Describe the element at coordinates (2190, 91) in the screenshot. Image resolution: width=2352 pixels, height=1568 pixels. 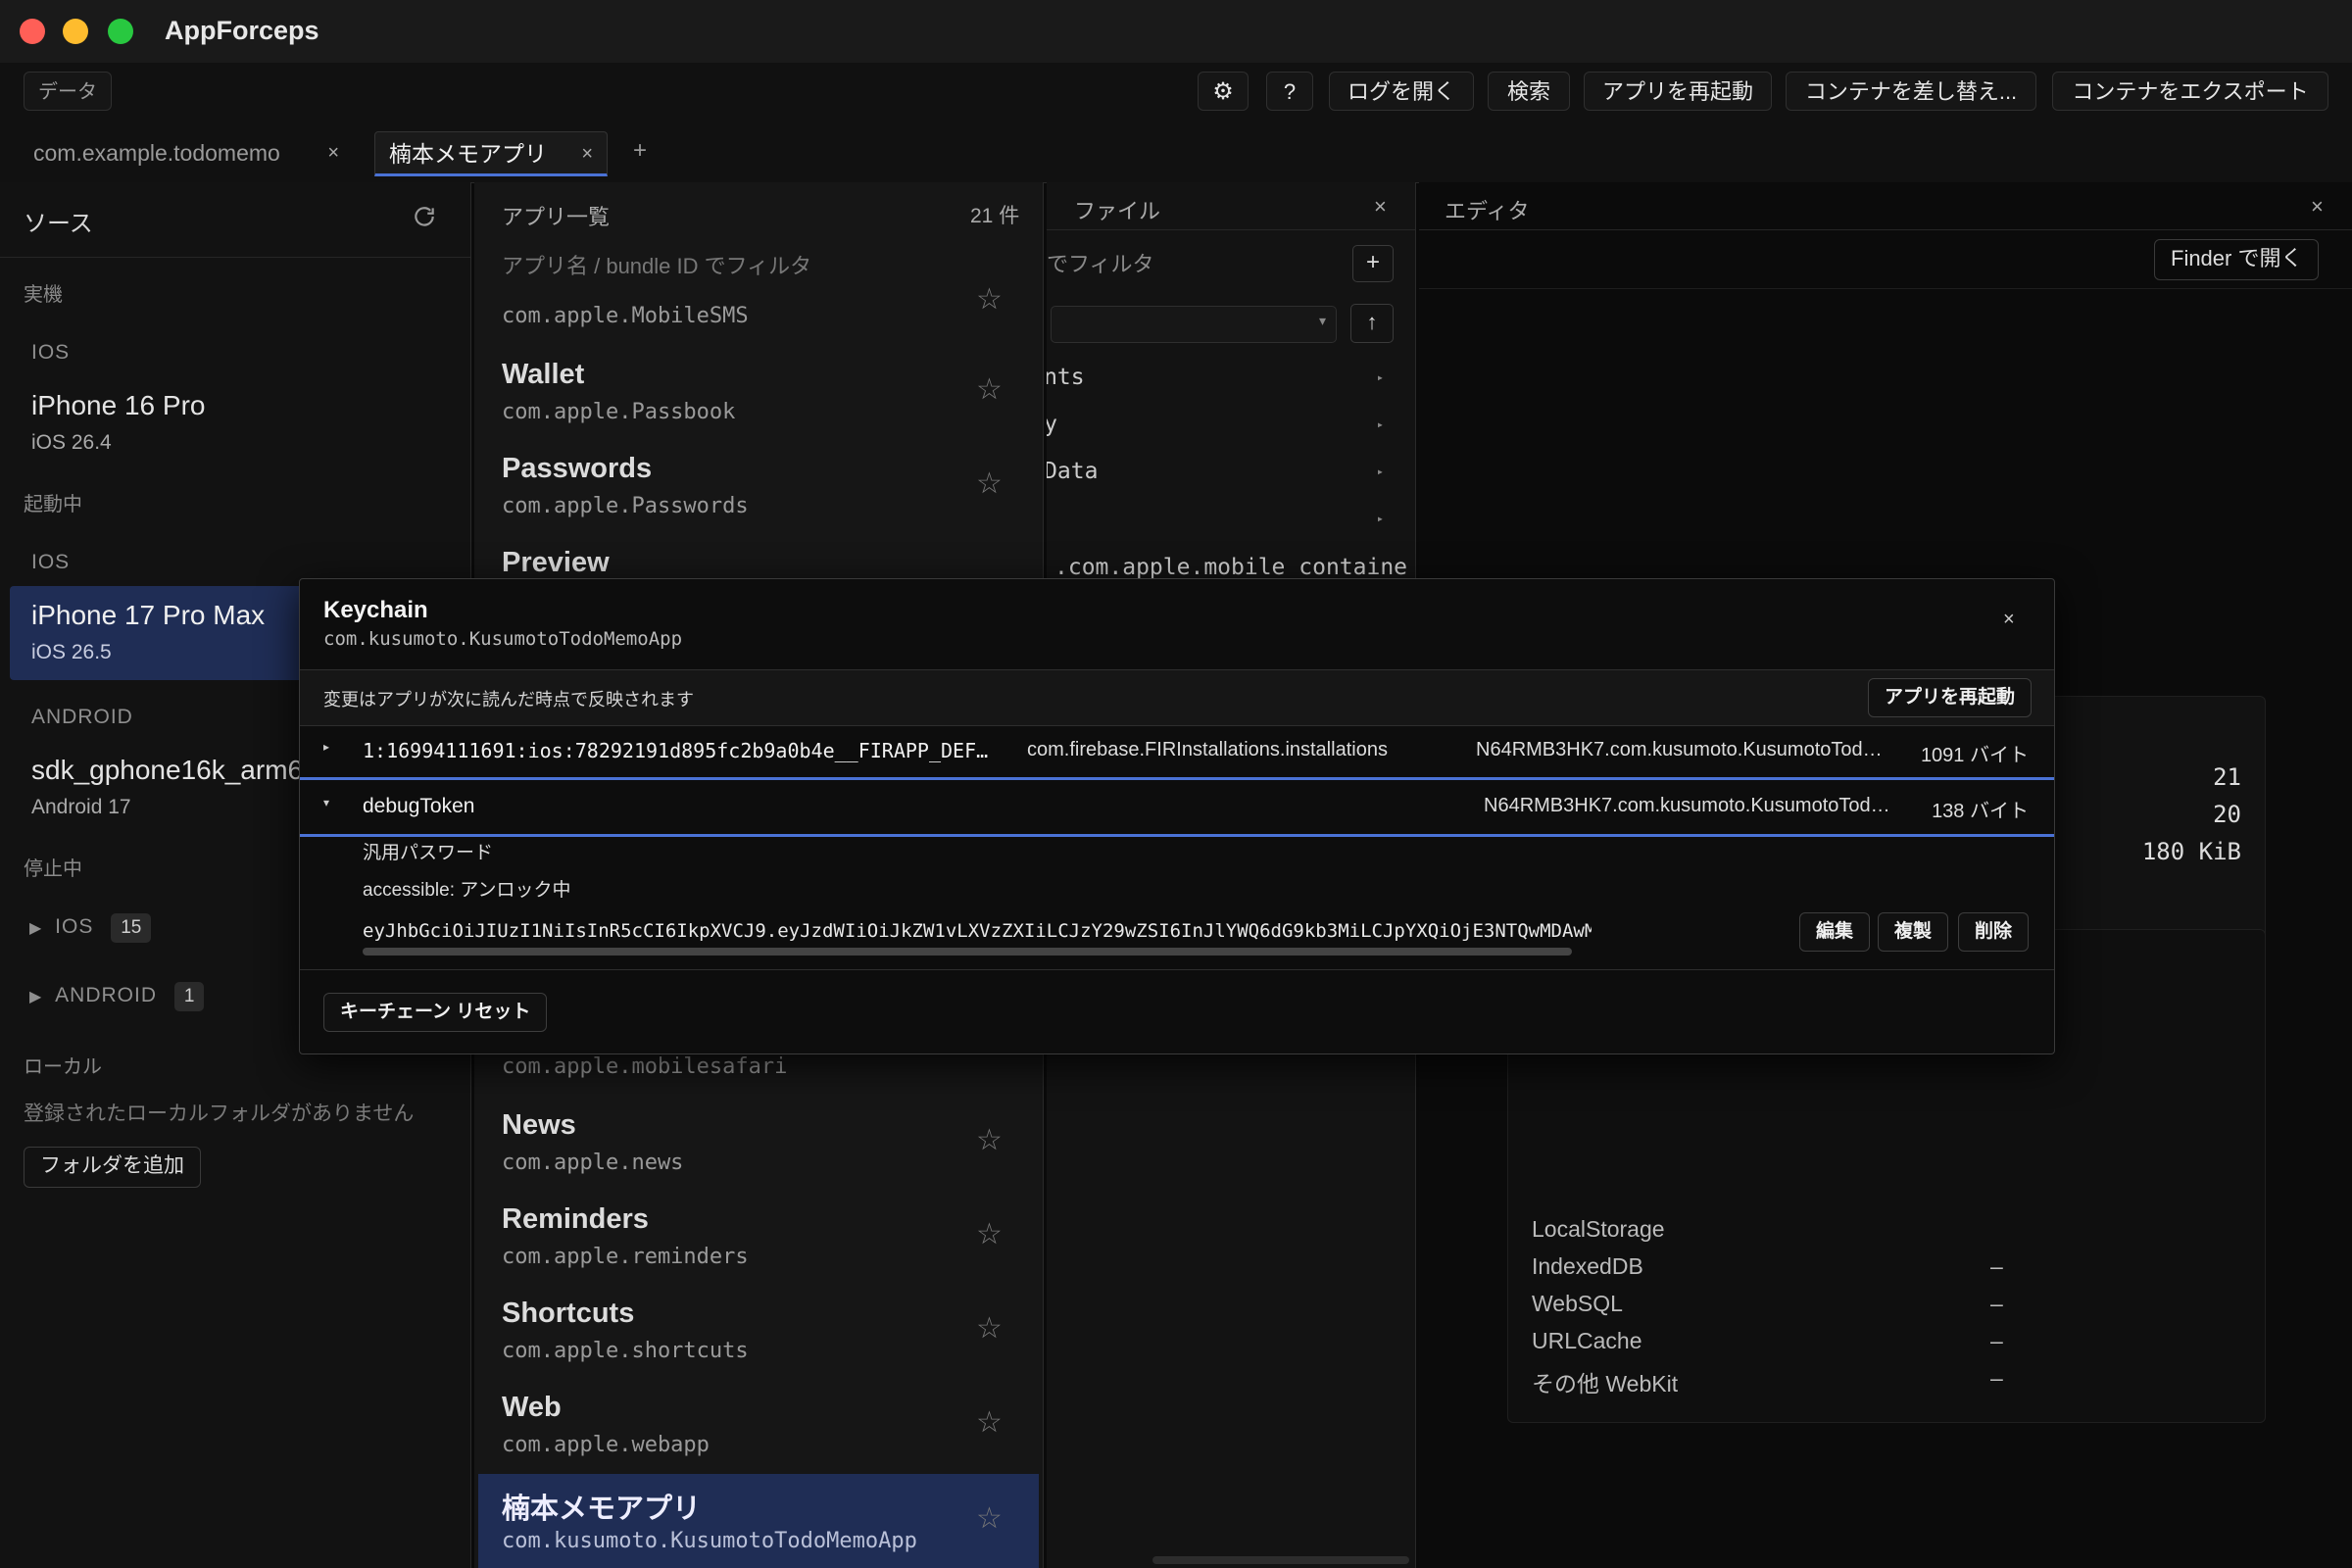
I see `export-container-button: コンテナをエクスポート` at that location.